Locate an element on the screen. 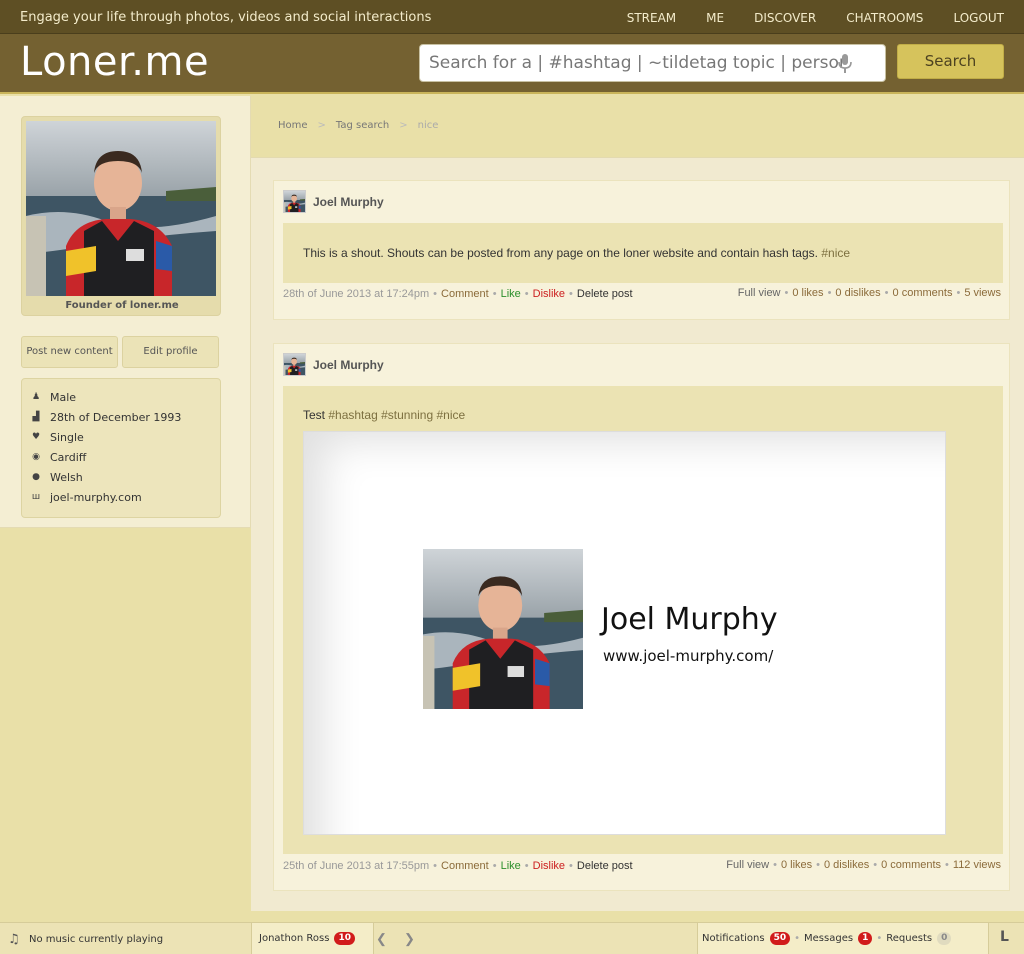  top-navigation: STREAM ME DISCOVER CHATROOMS LOGOUT is located at coordinates (800, 18).